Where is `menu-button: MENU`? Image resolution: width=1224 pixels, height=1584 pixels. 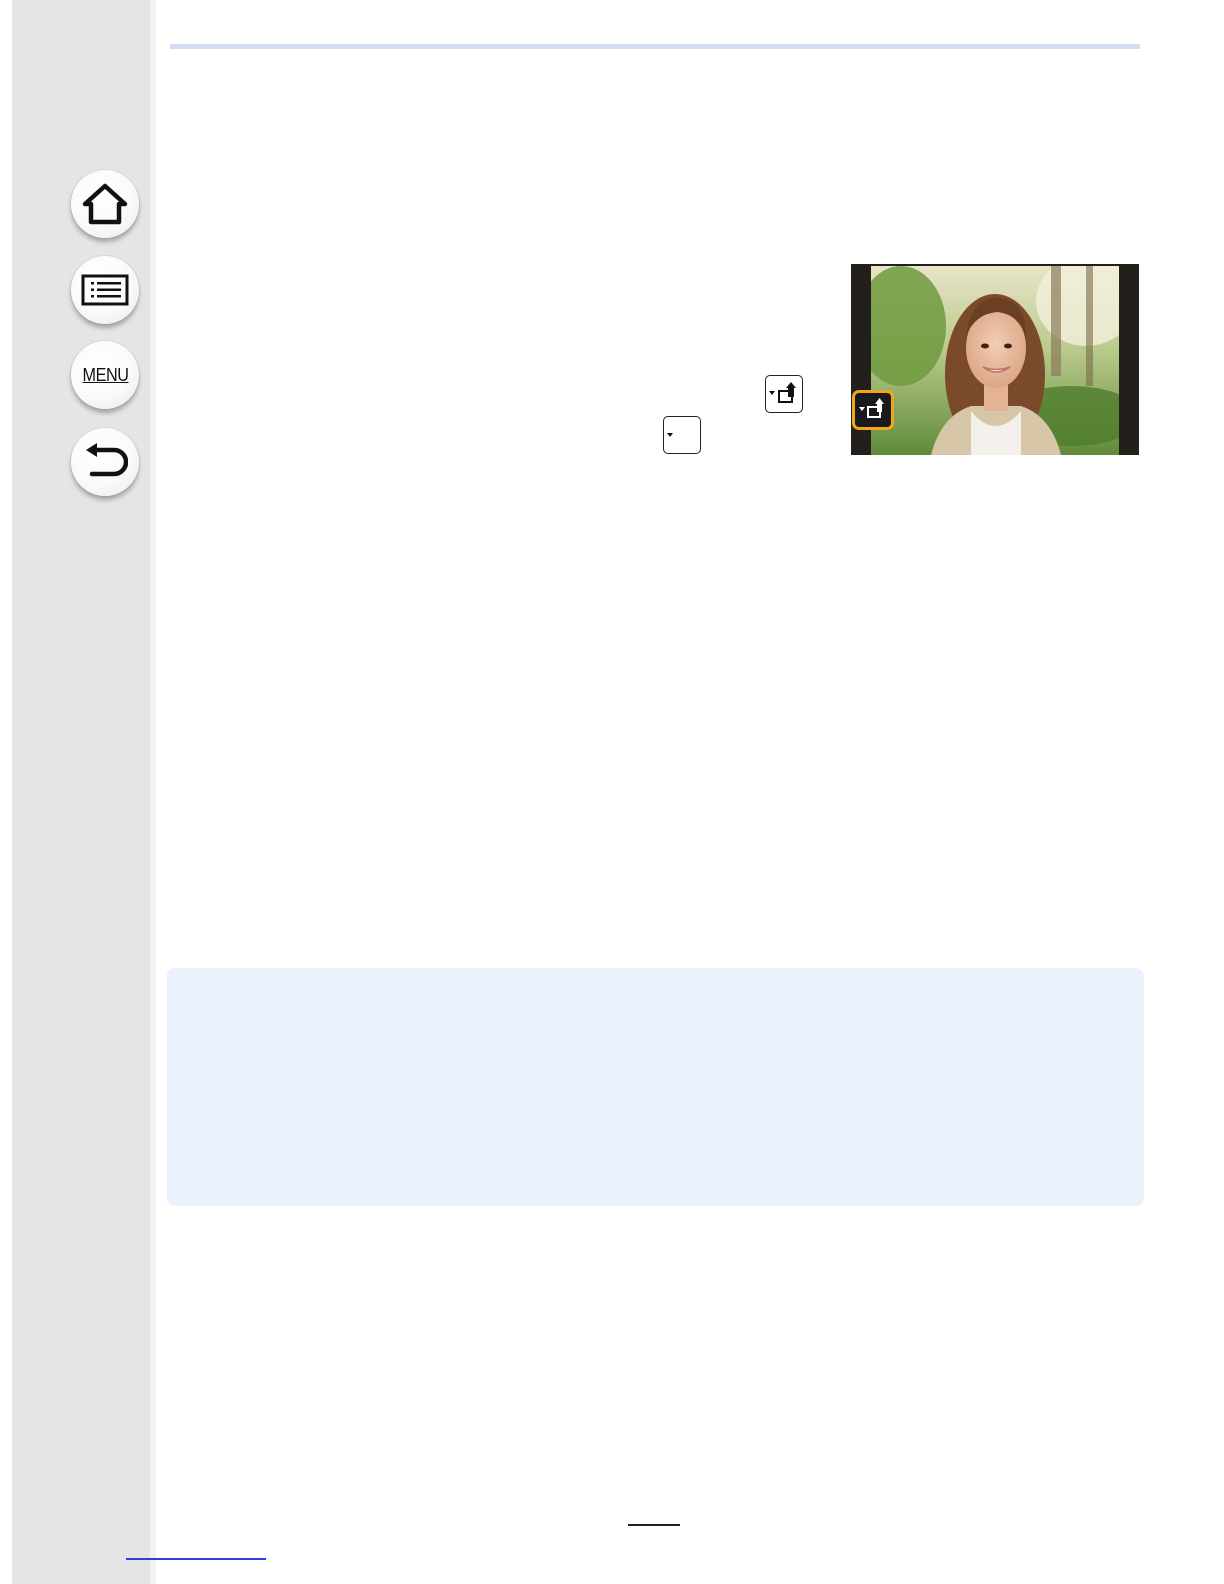 menu-button: MENU is located at coordinates (105, 375).